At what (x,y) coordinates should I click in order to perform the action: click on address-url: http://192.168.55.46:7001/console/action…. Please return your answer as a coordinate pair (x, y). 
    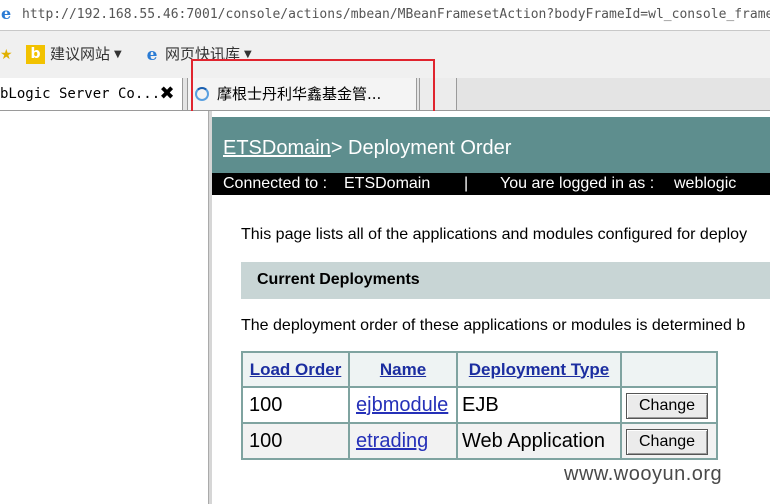
    Looking at the image, I should click on (396, 15).